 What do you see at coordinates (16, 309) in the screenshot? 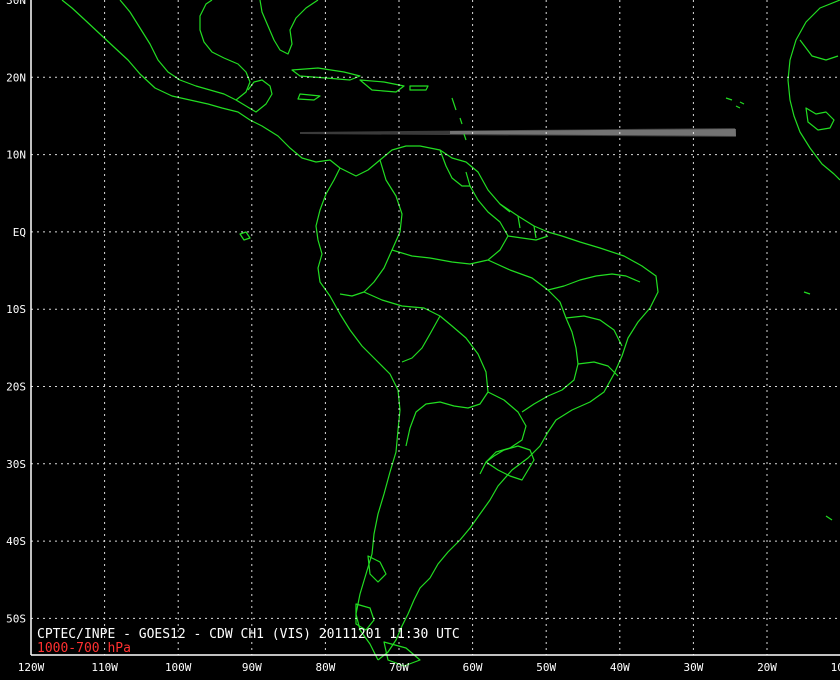
I see `latitude-label: 10S` at bounding box center [16, 309].